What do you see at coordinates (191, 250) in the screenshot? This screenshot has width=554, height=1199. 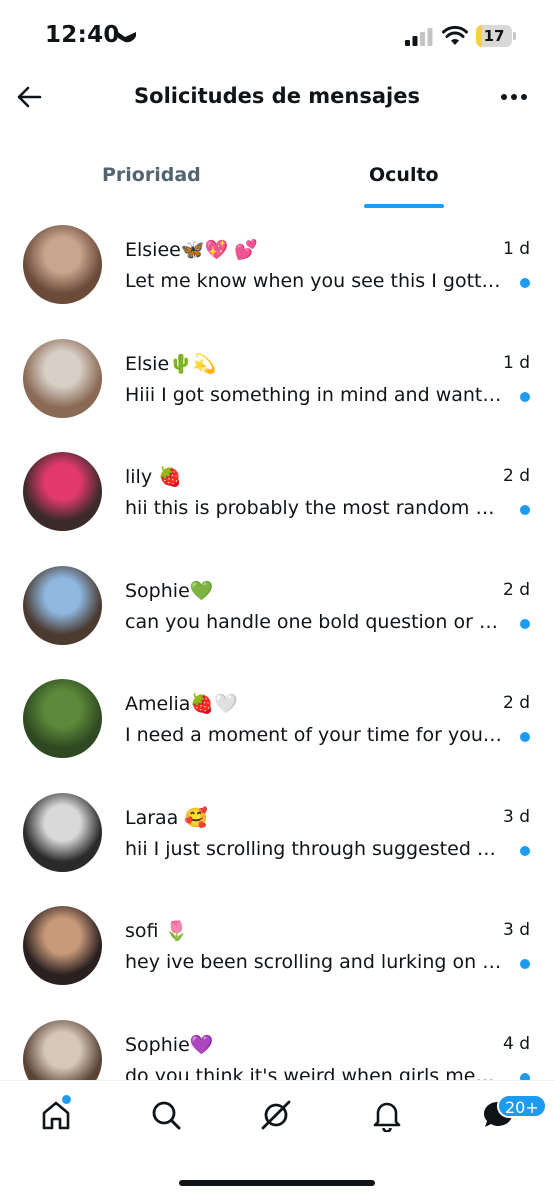 I see `sender-name: Elsiee🦋💖 💕` at bounding box center [191, 250].